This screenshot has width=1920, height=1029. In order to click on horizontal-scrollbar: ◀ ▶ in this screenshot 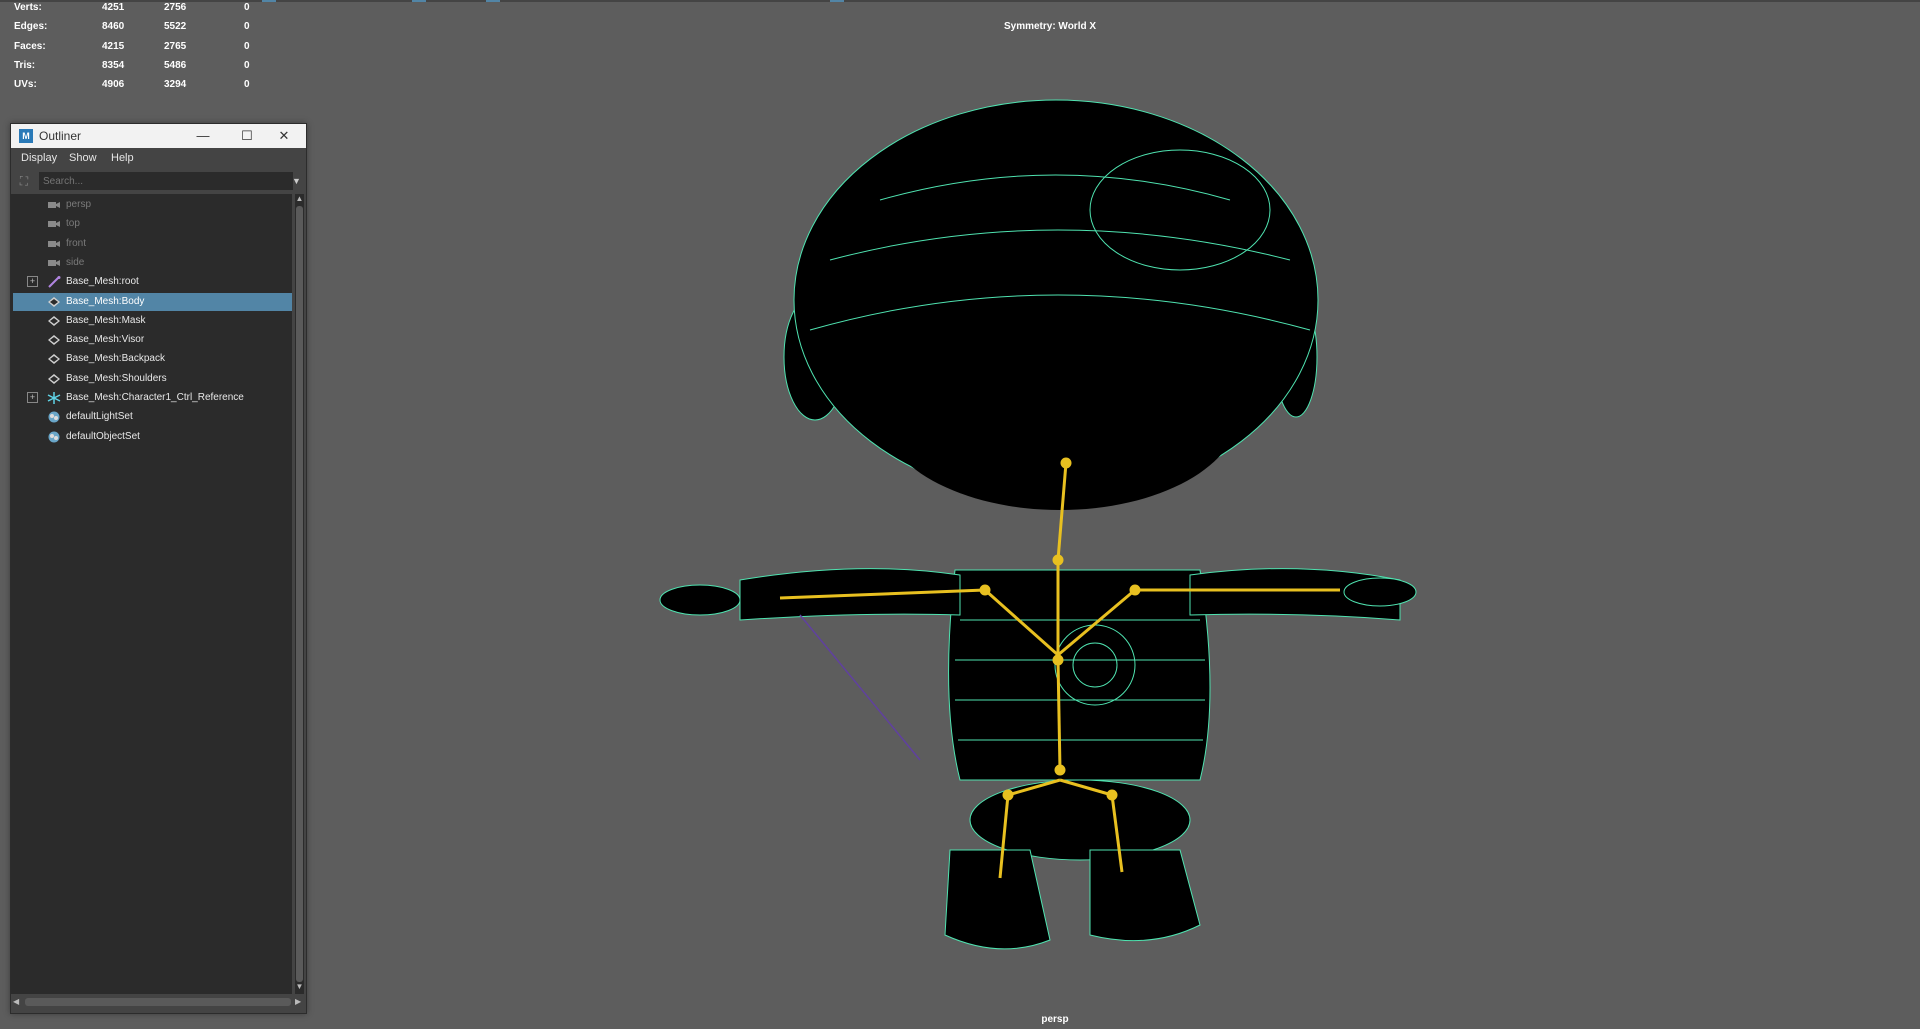, I will do `click(158, 1002)`.